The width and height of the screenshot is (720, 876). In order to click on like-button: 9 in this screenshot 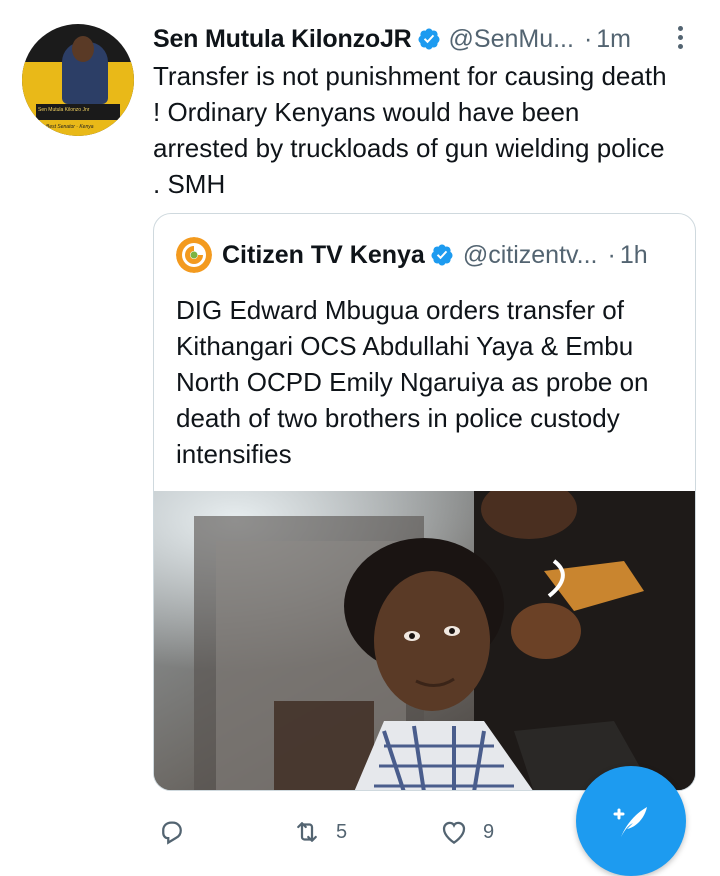, I will do `click(466, 832)`.